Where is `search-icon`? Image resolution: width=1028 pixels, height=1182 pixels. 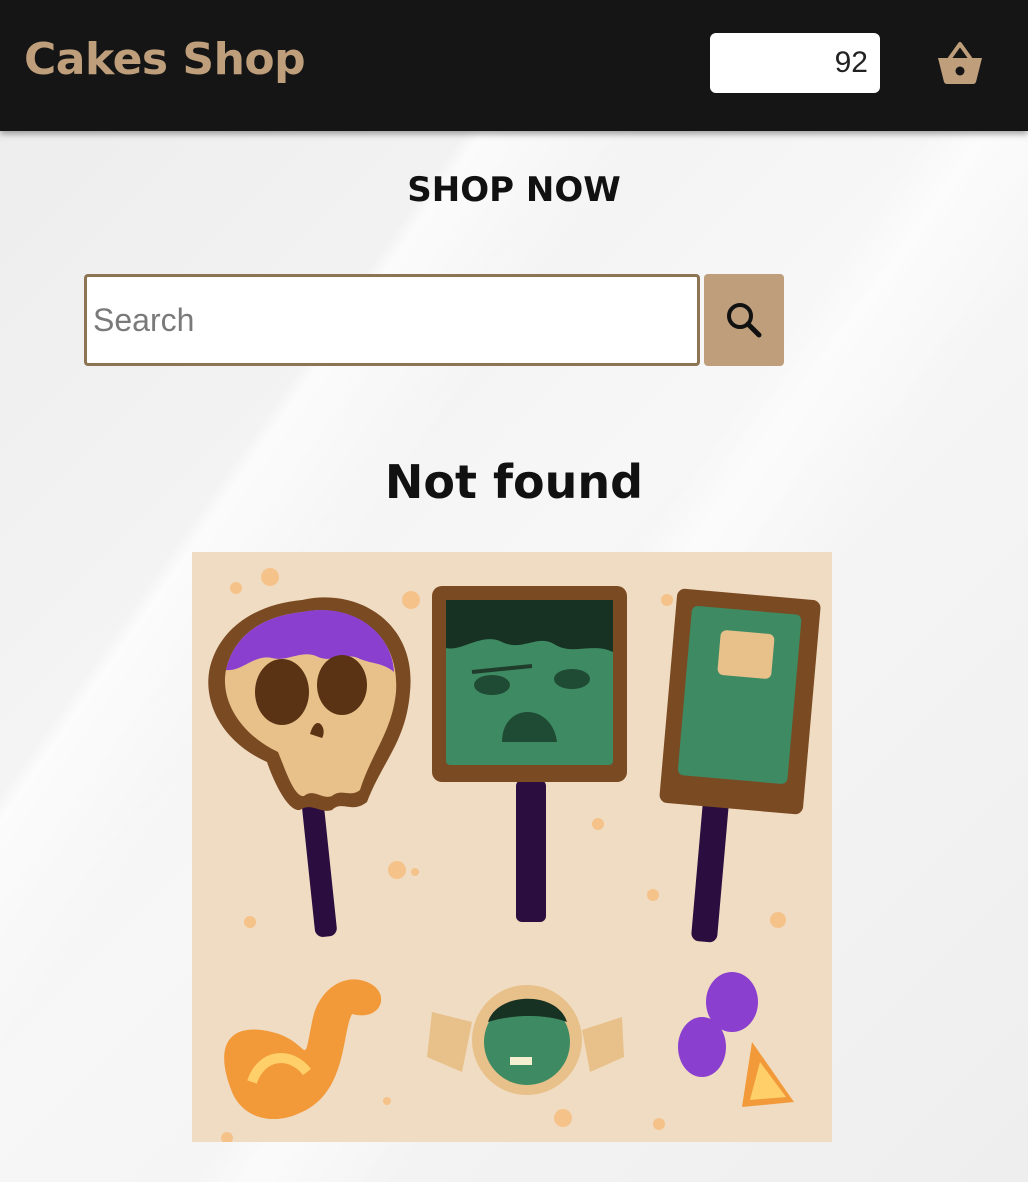
search-icon is located at coordinates (744, 320).